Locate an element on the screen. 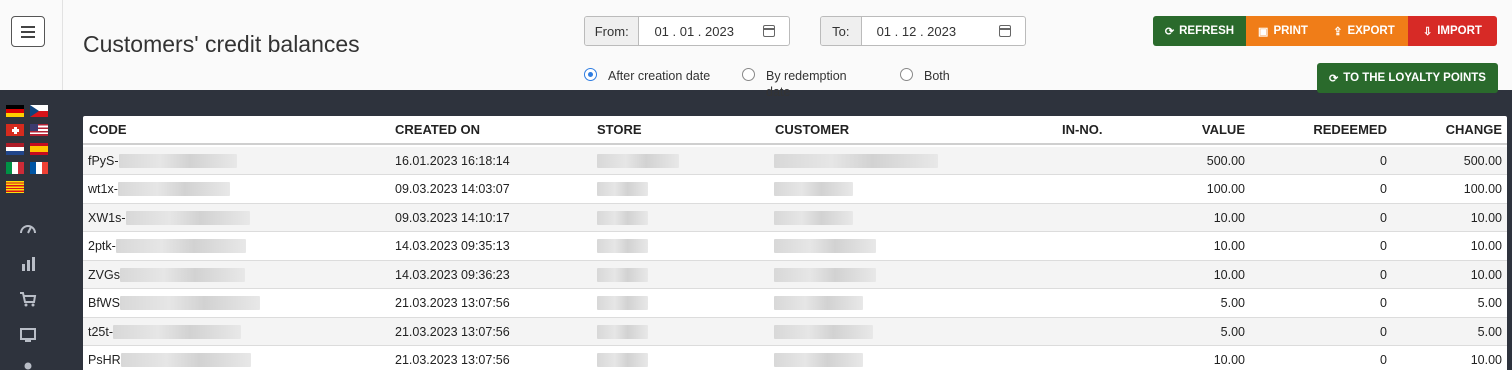  table-row: BfWS 21.03.2023 13:07:56 5.00 0 5.00 is located at coordinates (795, 304).